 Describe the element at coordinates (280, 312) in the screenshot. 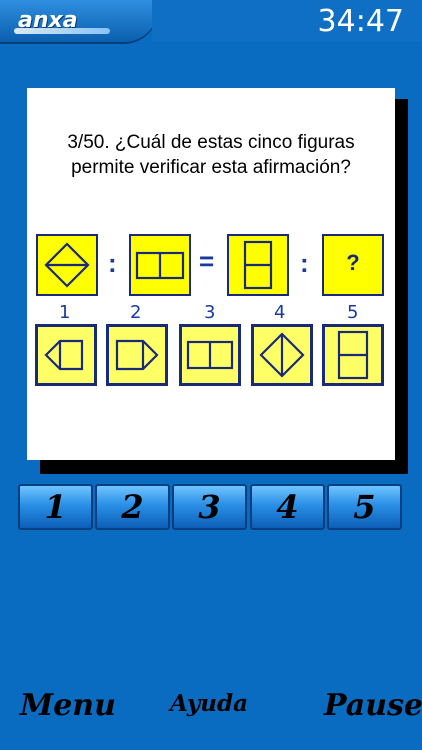

I see `option-number-4: 4` at that location.